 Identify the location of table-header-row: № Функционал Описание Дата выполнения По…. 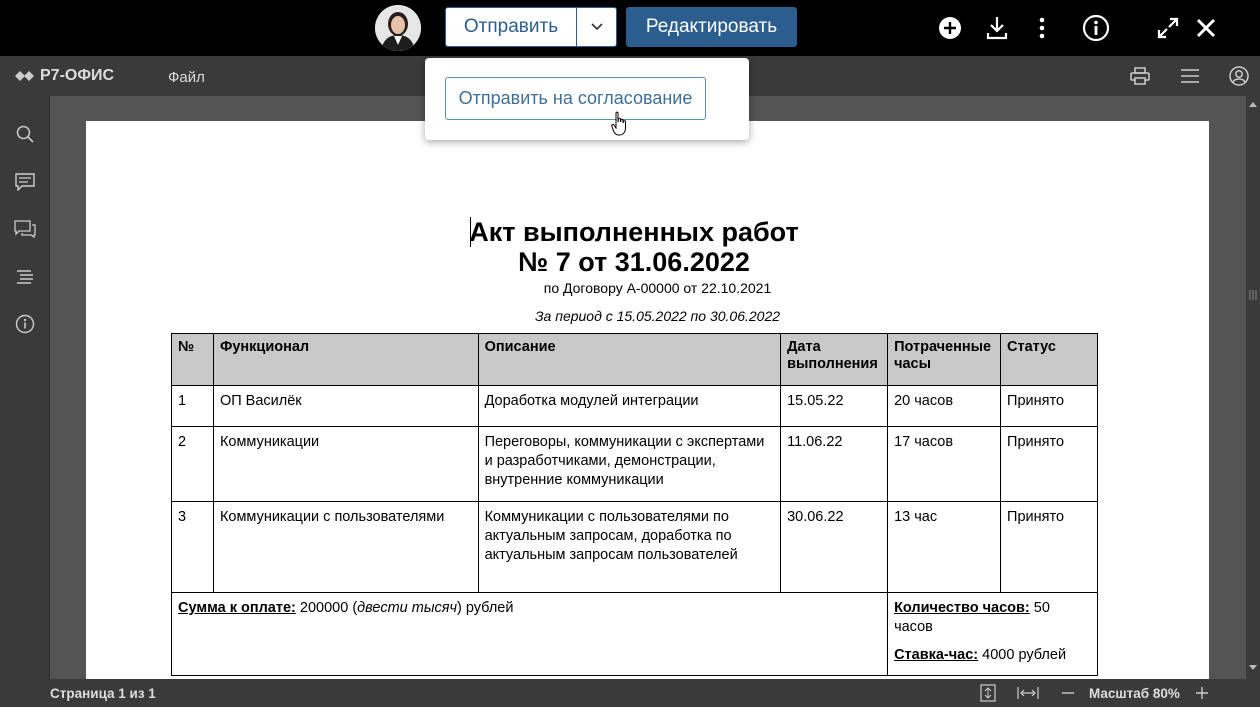
(634, 359).